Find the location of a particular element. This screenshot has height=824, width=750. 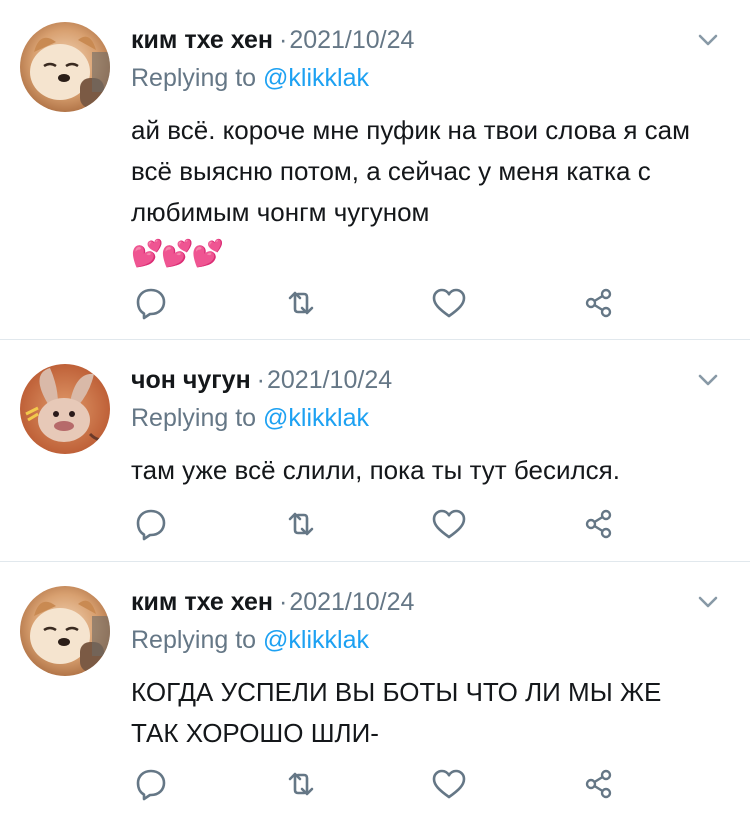

heart-emoji: 💕💕💕 is located at coordinates (177, 253).